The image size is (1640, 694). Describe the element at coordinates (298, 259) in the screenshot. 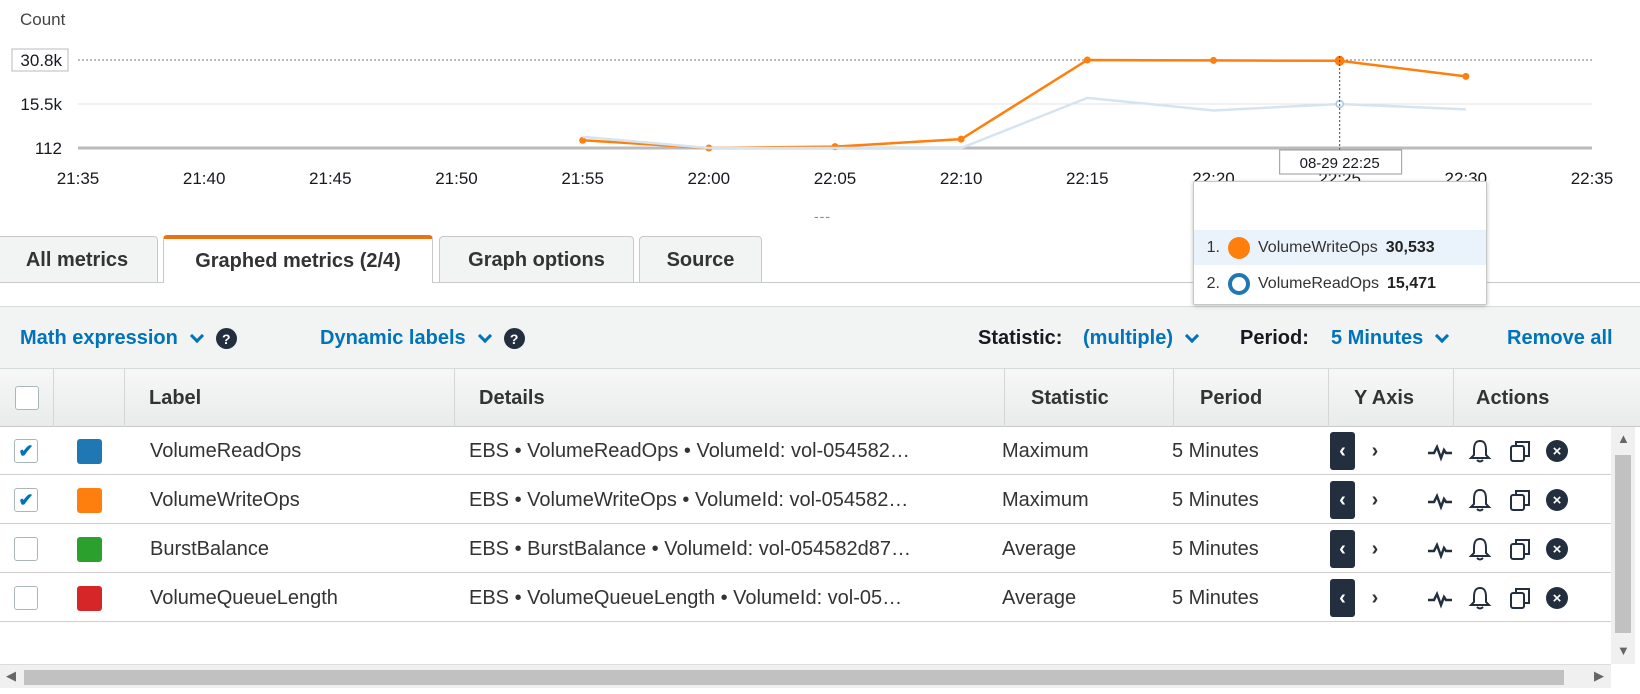

I see `tab-graphed-metrics: Graphed metrics (2/4)` at that location.